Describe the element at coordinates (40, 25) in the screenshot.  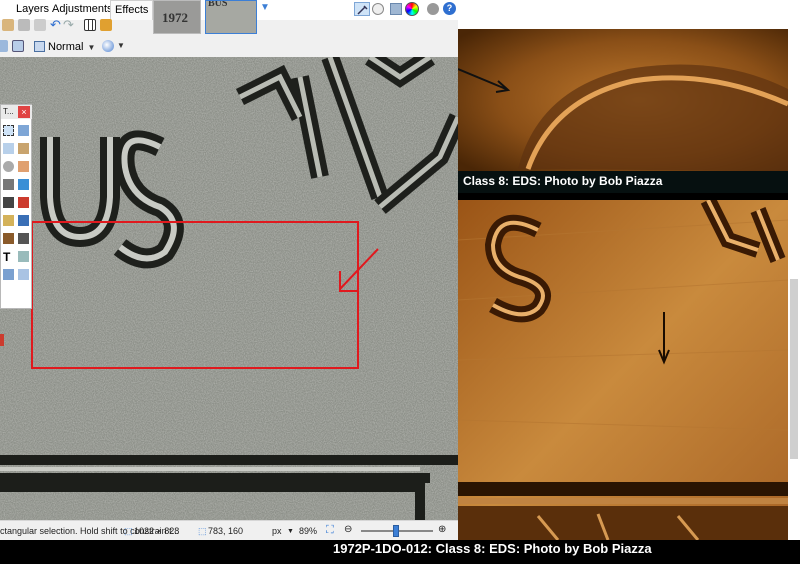
I see `deselect-icon` at that location.